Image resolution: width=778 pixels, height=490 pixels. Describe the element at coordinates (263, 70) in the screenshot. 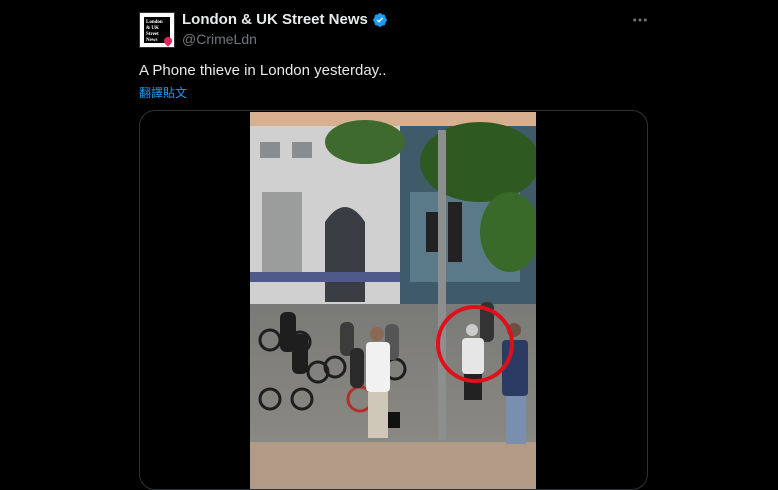

I see `tweet-text: A Phone thieve in London yesterday..` at that location.